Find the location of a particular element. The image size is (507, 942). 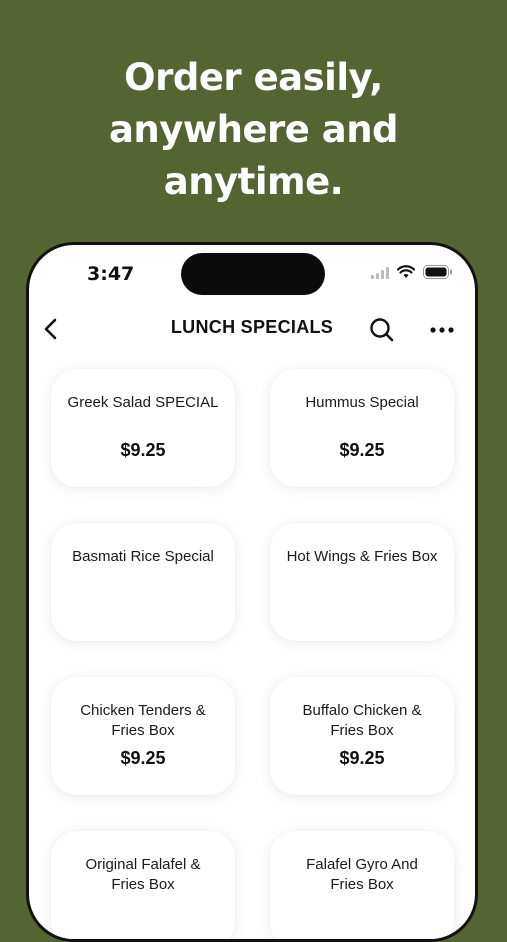

wifi-icon is located at coordinates (406, 274).